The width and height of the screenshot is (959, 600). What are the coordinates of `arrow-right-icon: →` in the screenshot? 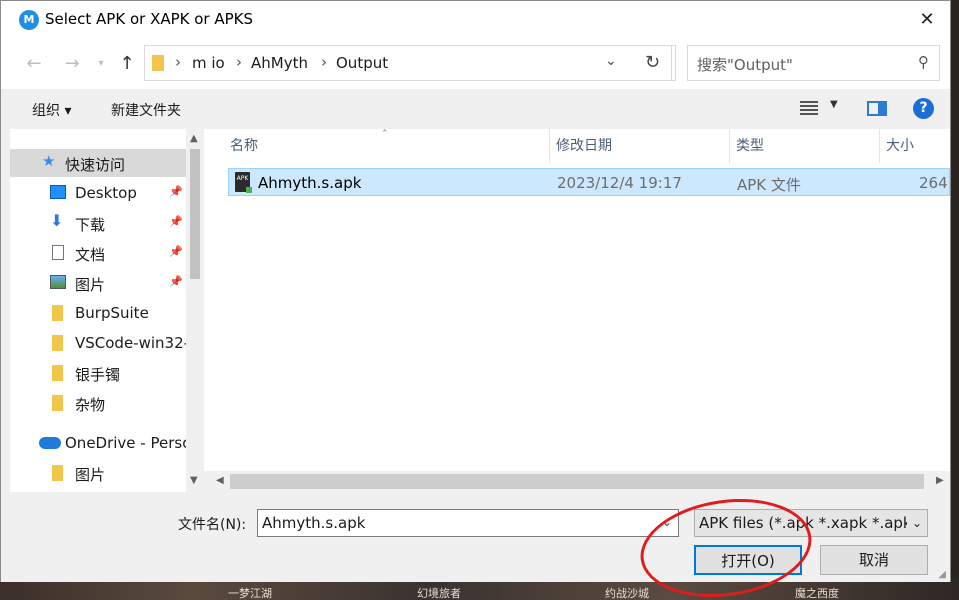 It's located at (72, 63).